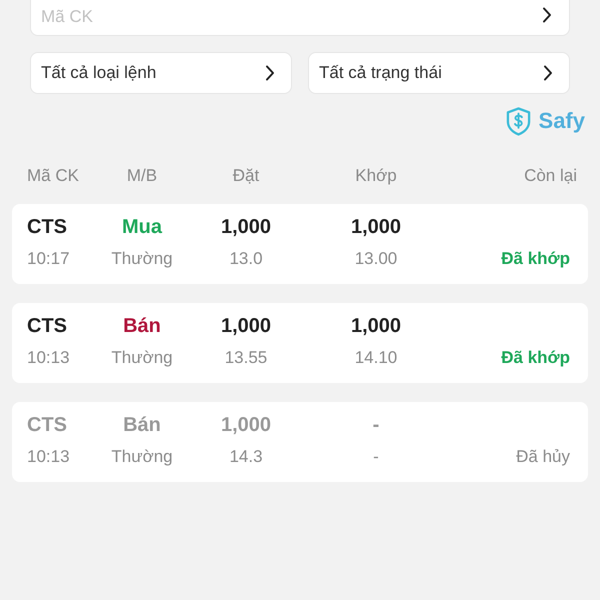 This screenshot has height=600, width=600. Describe the element at coordinates (376, 457) in the screenshot. I see `matched-price: -` at that location.